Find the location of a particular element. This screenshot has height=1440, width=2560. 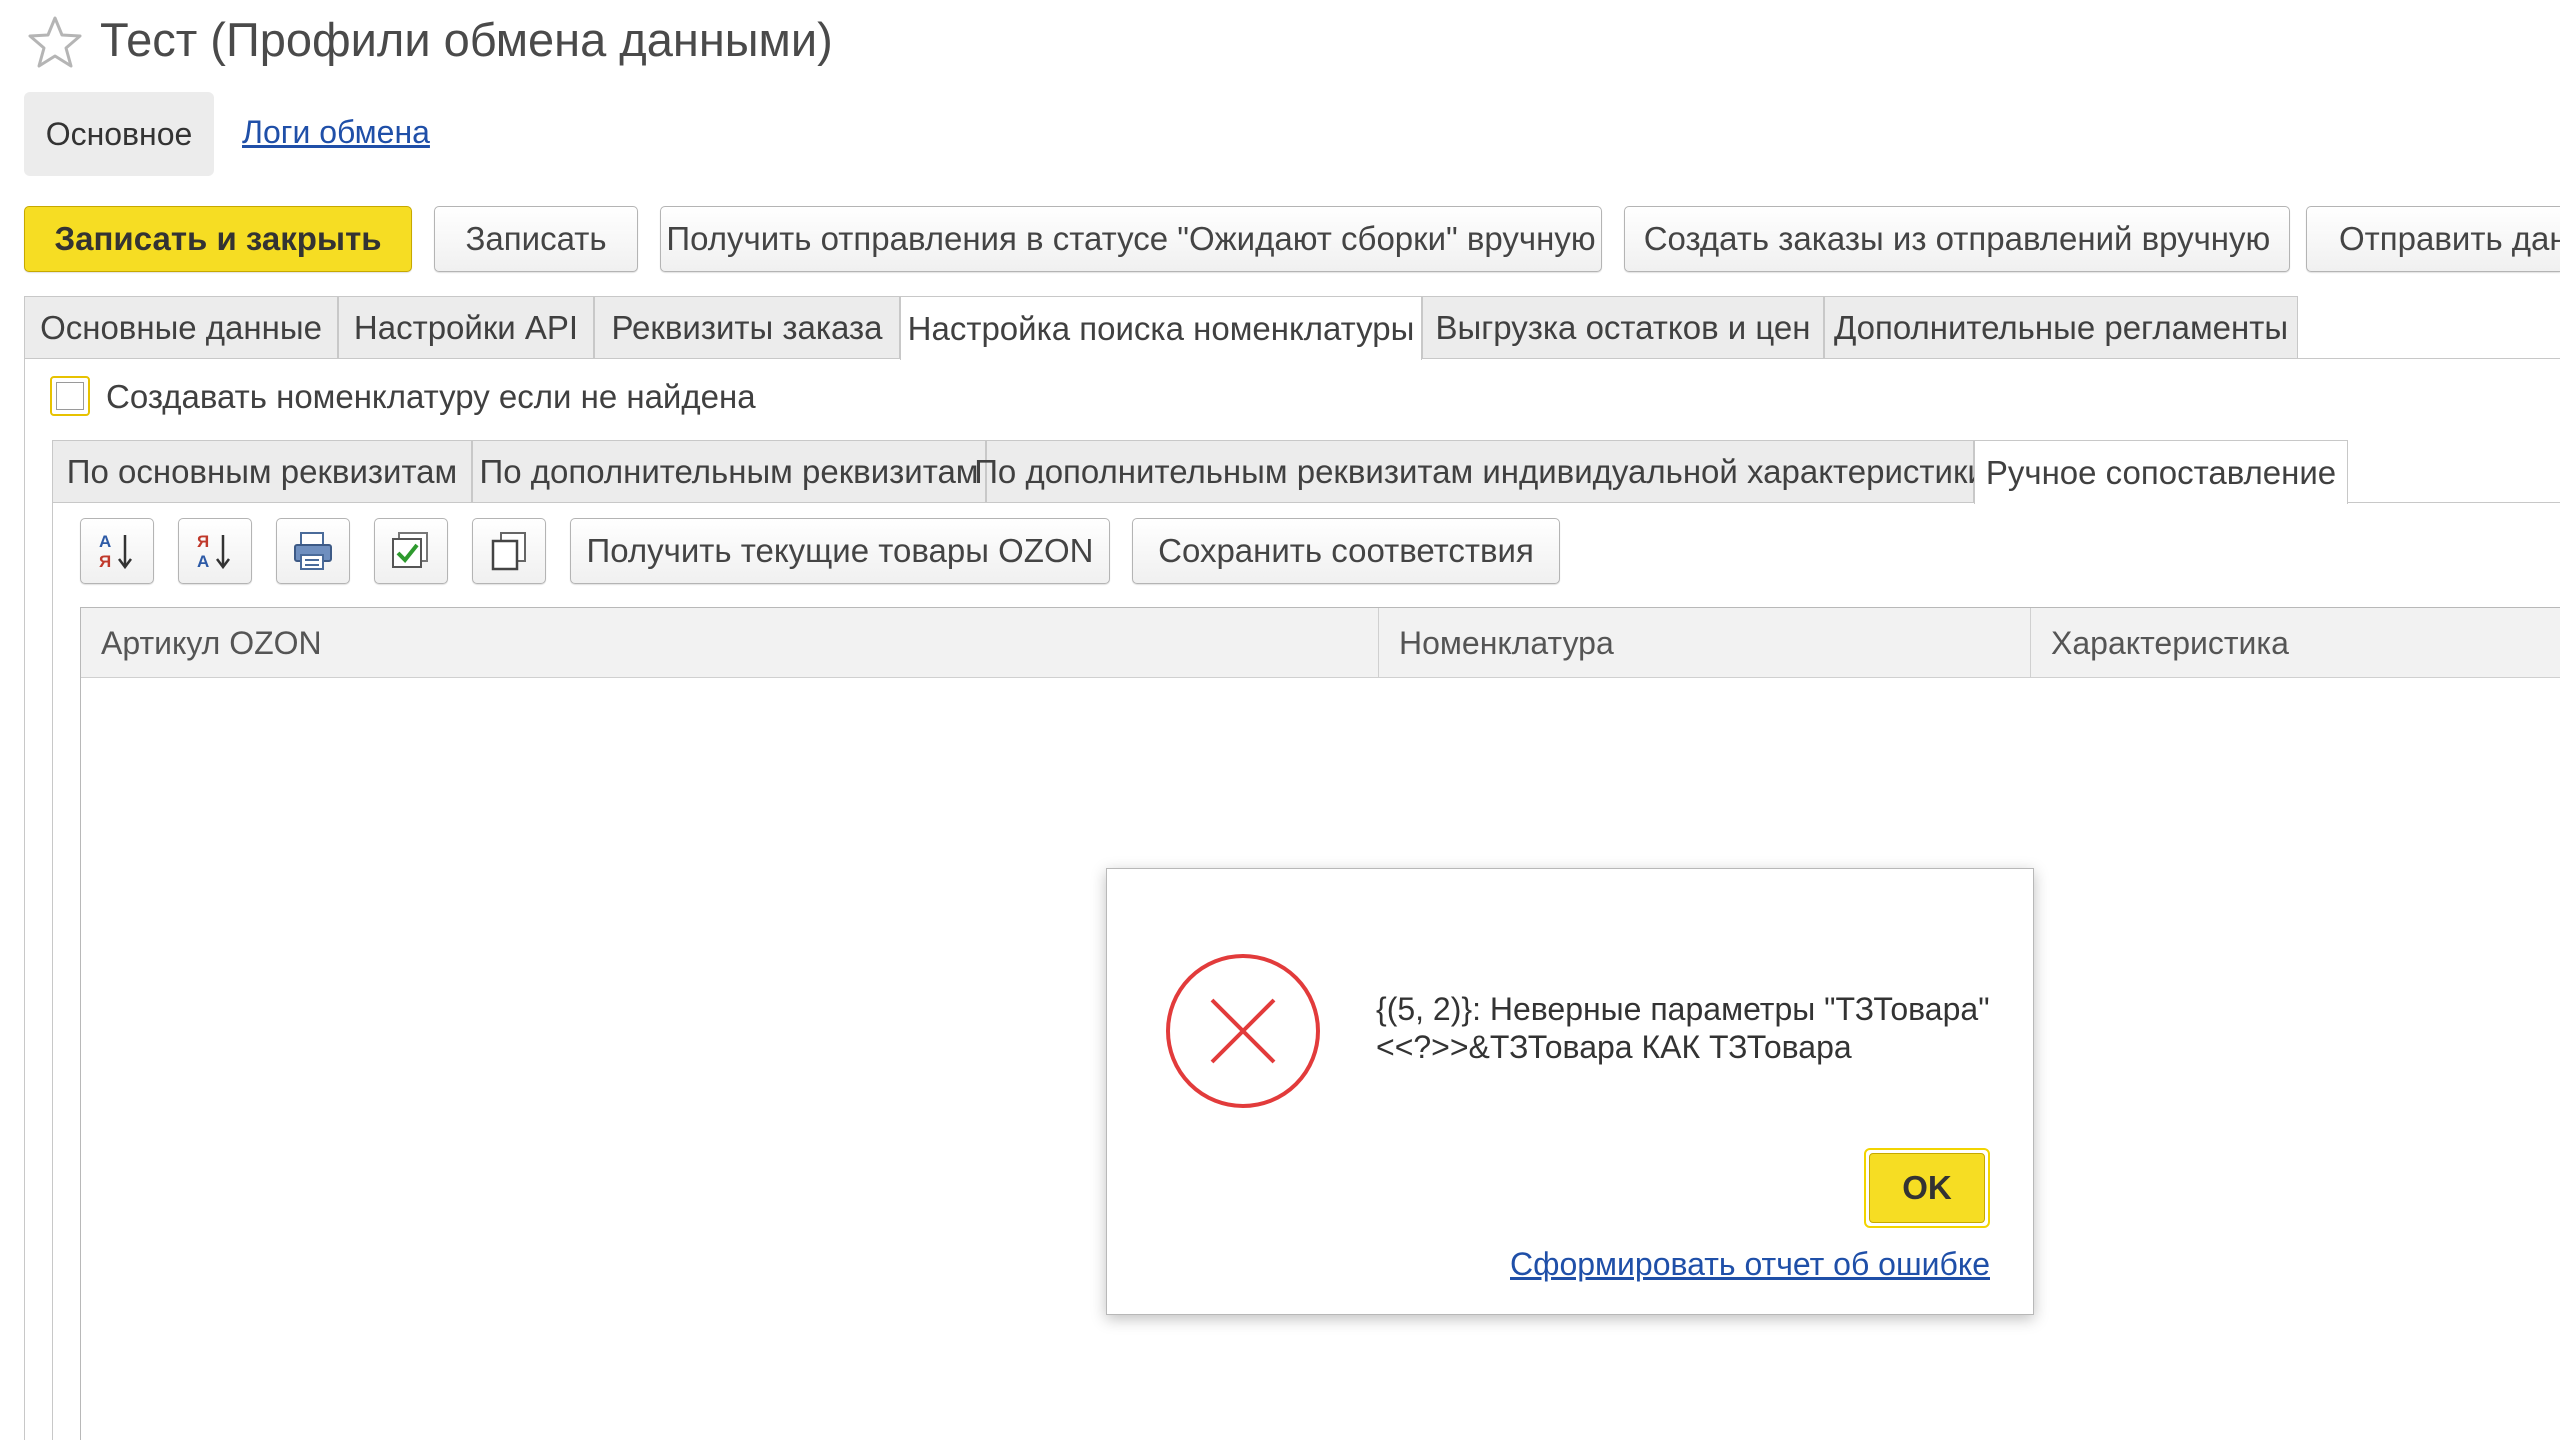

subtabs-baseline-left is located at coordinates (1013, 502).